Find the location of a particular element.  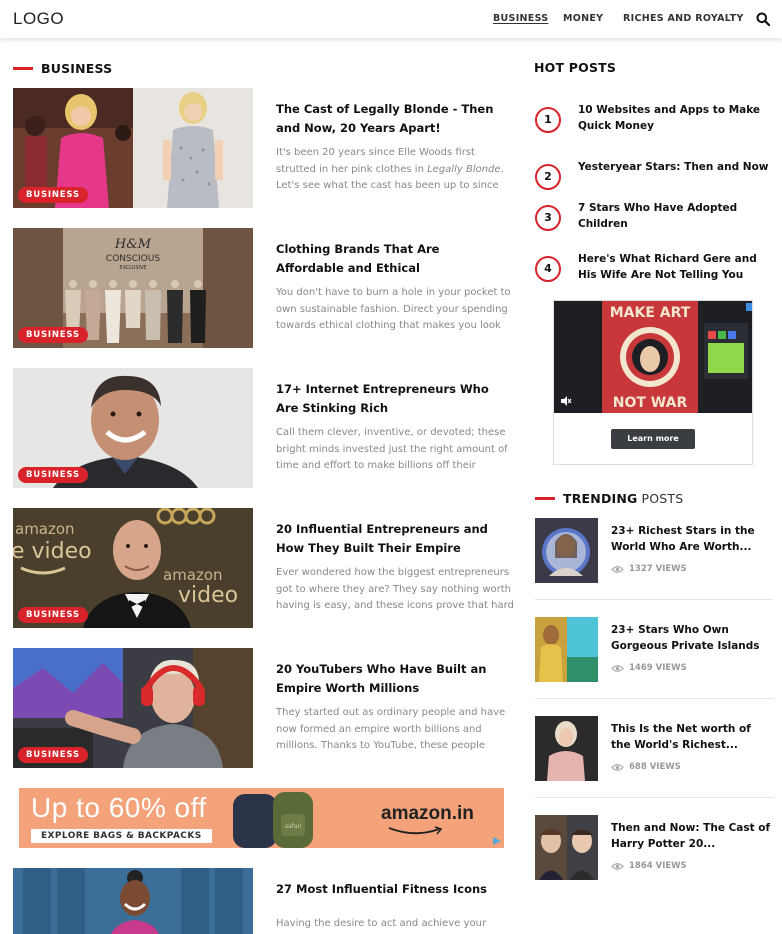

nav-riches-and-royalty: RICHES AND ROYALTY is located at coordinates (683, 18).